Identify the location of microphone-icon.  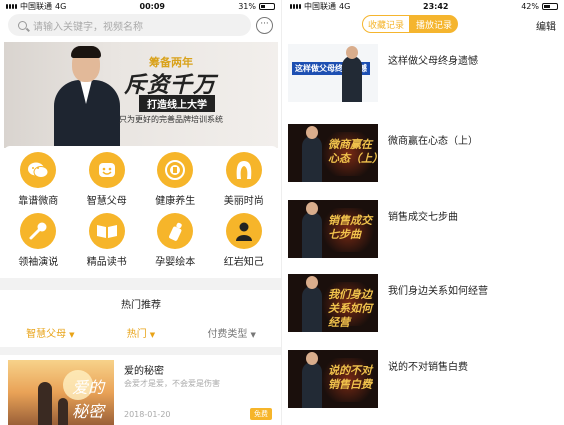
(38, 230).